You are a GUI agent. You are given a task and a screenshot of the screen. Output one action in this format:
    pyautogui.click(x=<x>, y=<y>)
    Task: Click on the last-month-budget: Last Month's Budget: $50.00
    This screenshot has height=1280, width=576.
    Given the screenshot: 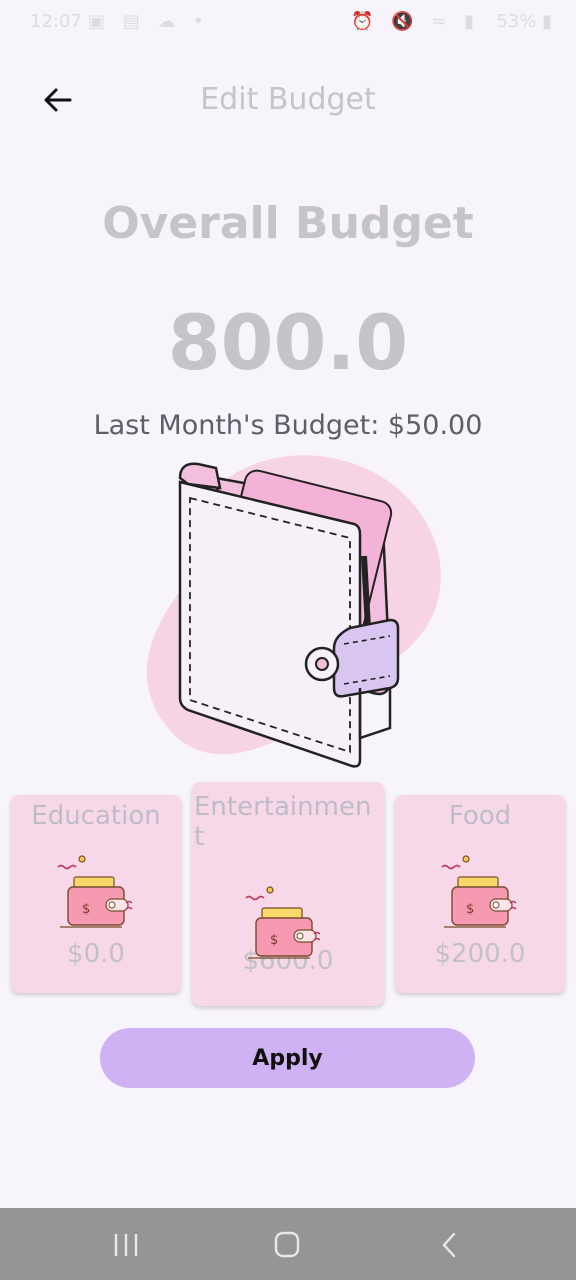 What is the action you would take?
    pyautogui.click(x=288, y=425)
    